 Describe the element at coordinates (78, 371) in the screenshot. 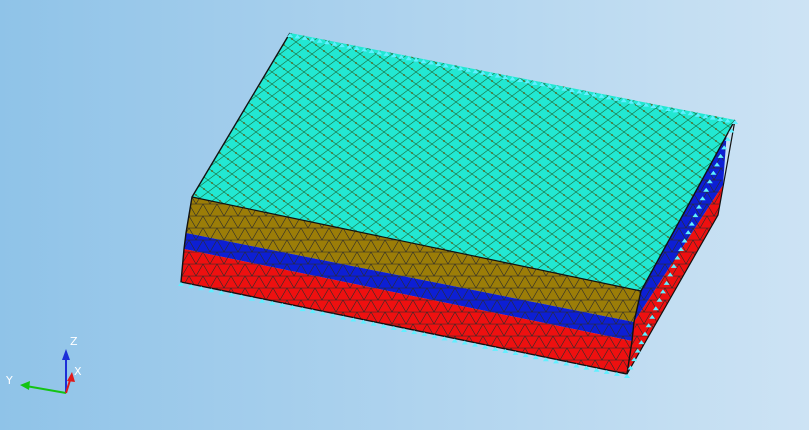

I see `x-axis-label: X` at that location.